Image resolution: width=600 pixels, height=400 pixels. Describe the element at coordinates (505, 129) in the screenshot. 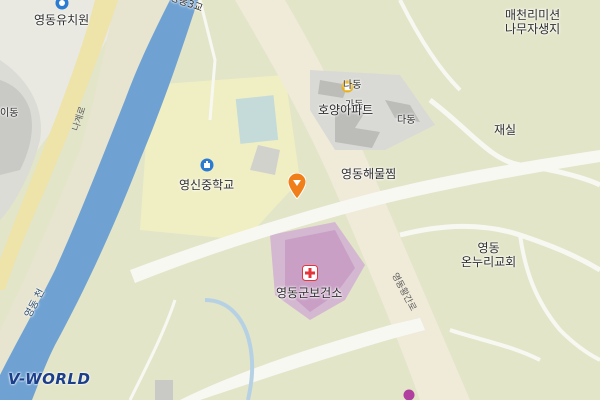

I see `jaesil-label: 재실` at that location.